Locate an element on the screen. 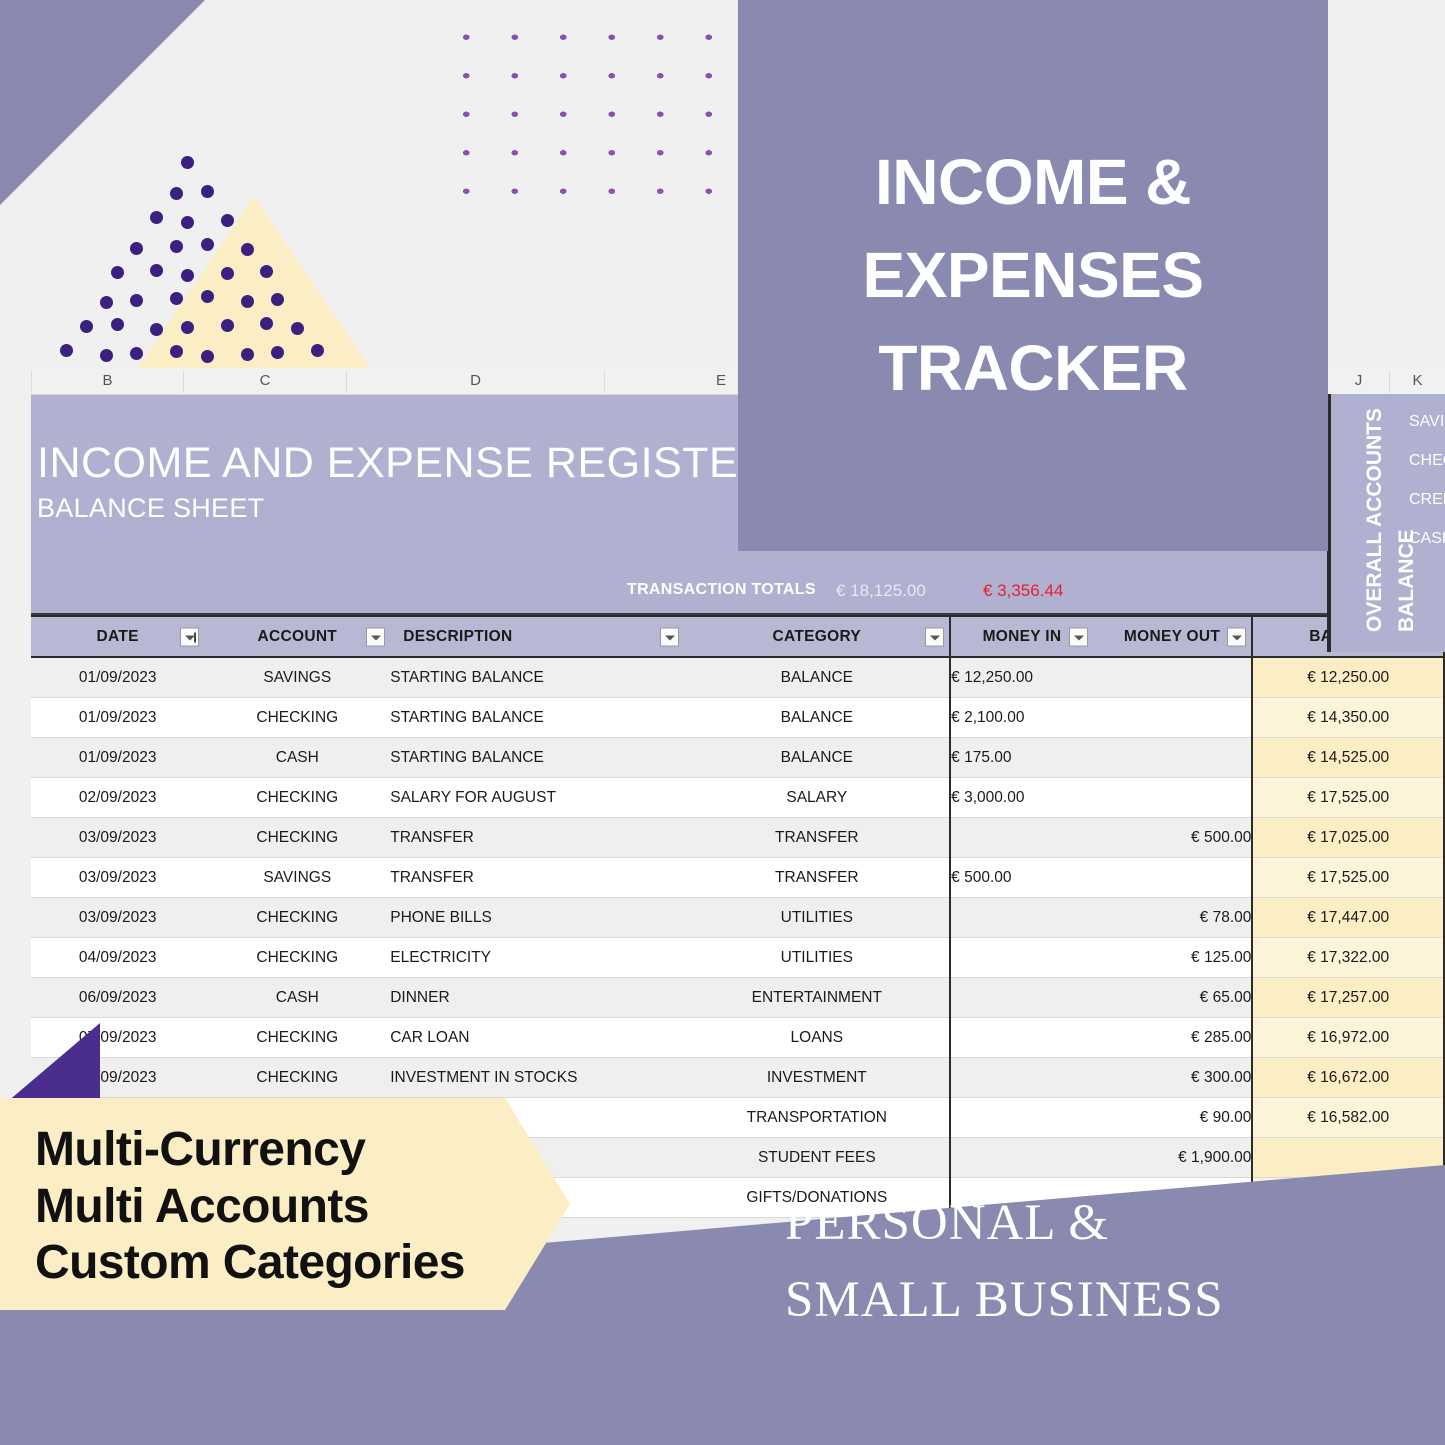  cell-description: PHONE BILLS is located at coordinates (537, 917).